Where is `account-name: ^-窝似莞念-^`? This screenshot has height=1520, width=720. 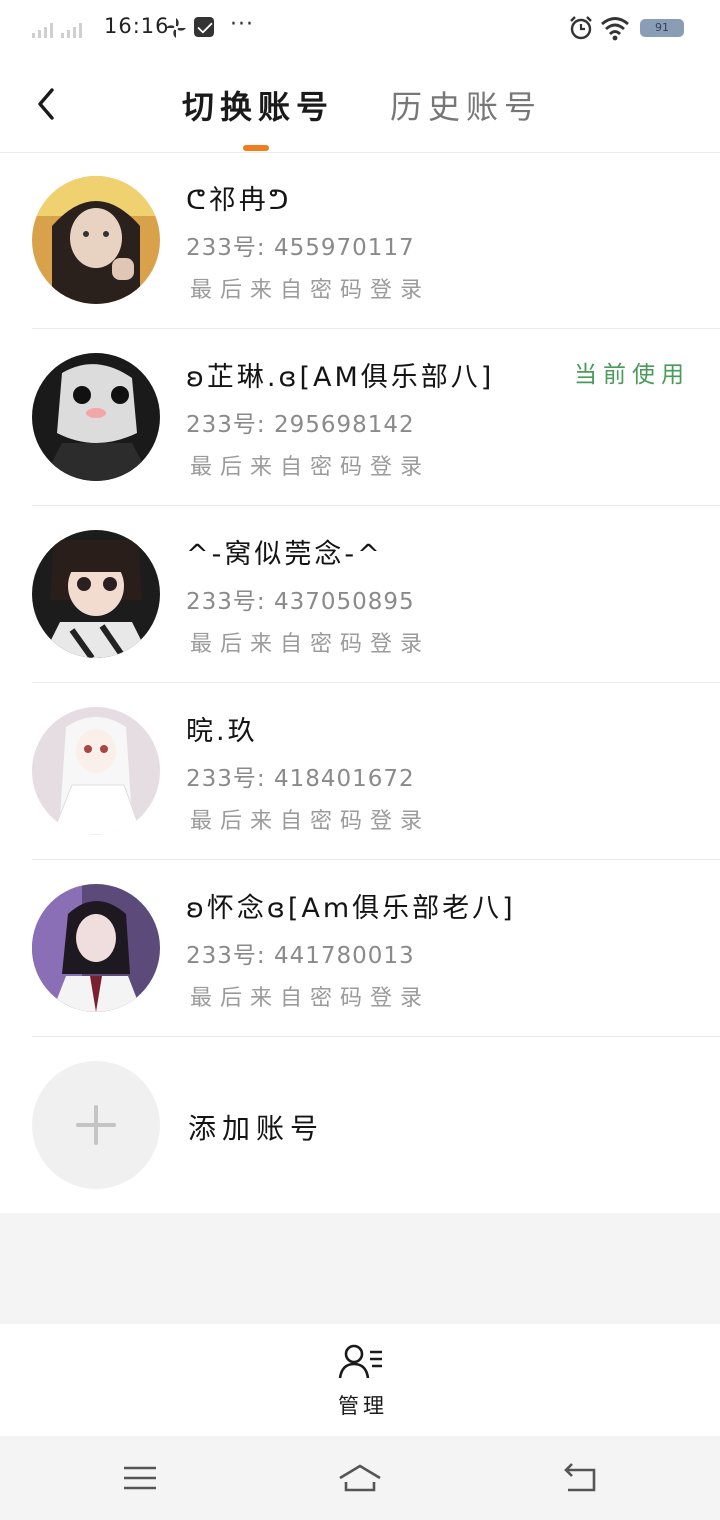 account-name: ^-窝似莞念-^ is located at coordinates (284, 554).